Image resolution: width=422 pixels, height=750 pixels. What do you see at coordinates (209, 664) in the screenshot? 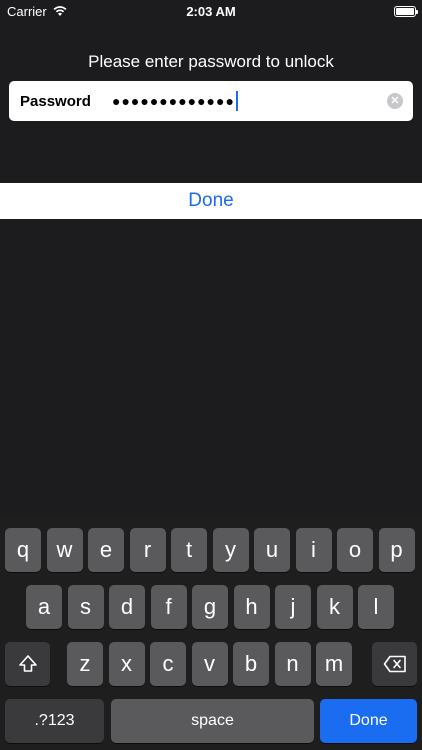
I see `key-v: v` at bounding box center [209, 664].